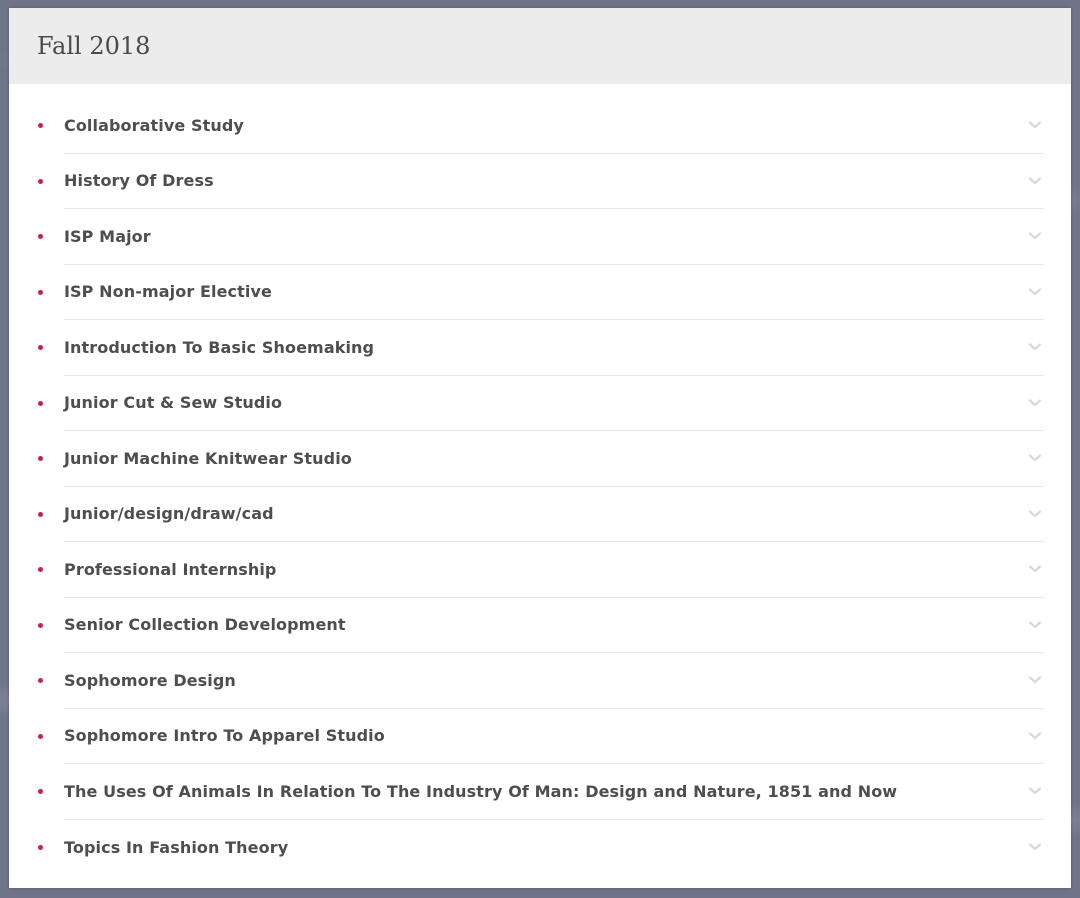 The image size is (1080, 898). I want to click on course-item: ISP Non-major Elective, so click(540, 292).